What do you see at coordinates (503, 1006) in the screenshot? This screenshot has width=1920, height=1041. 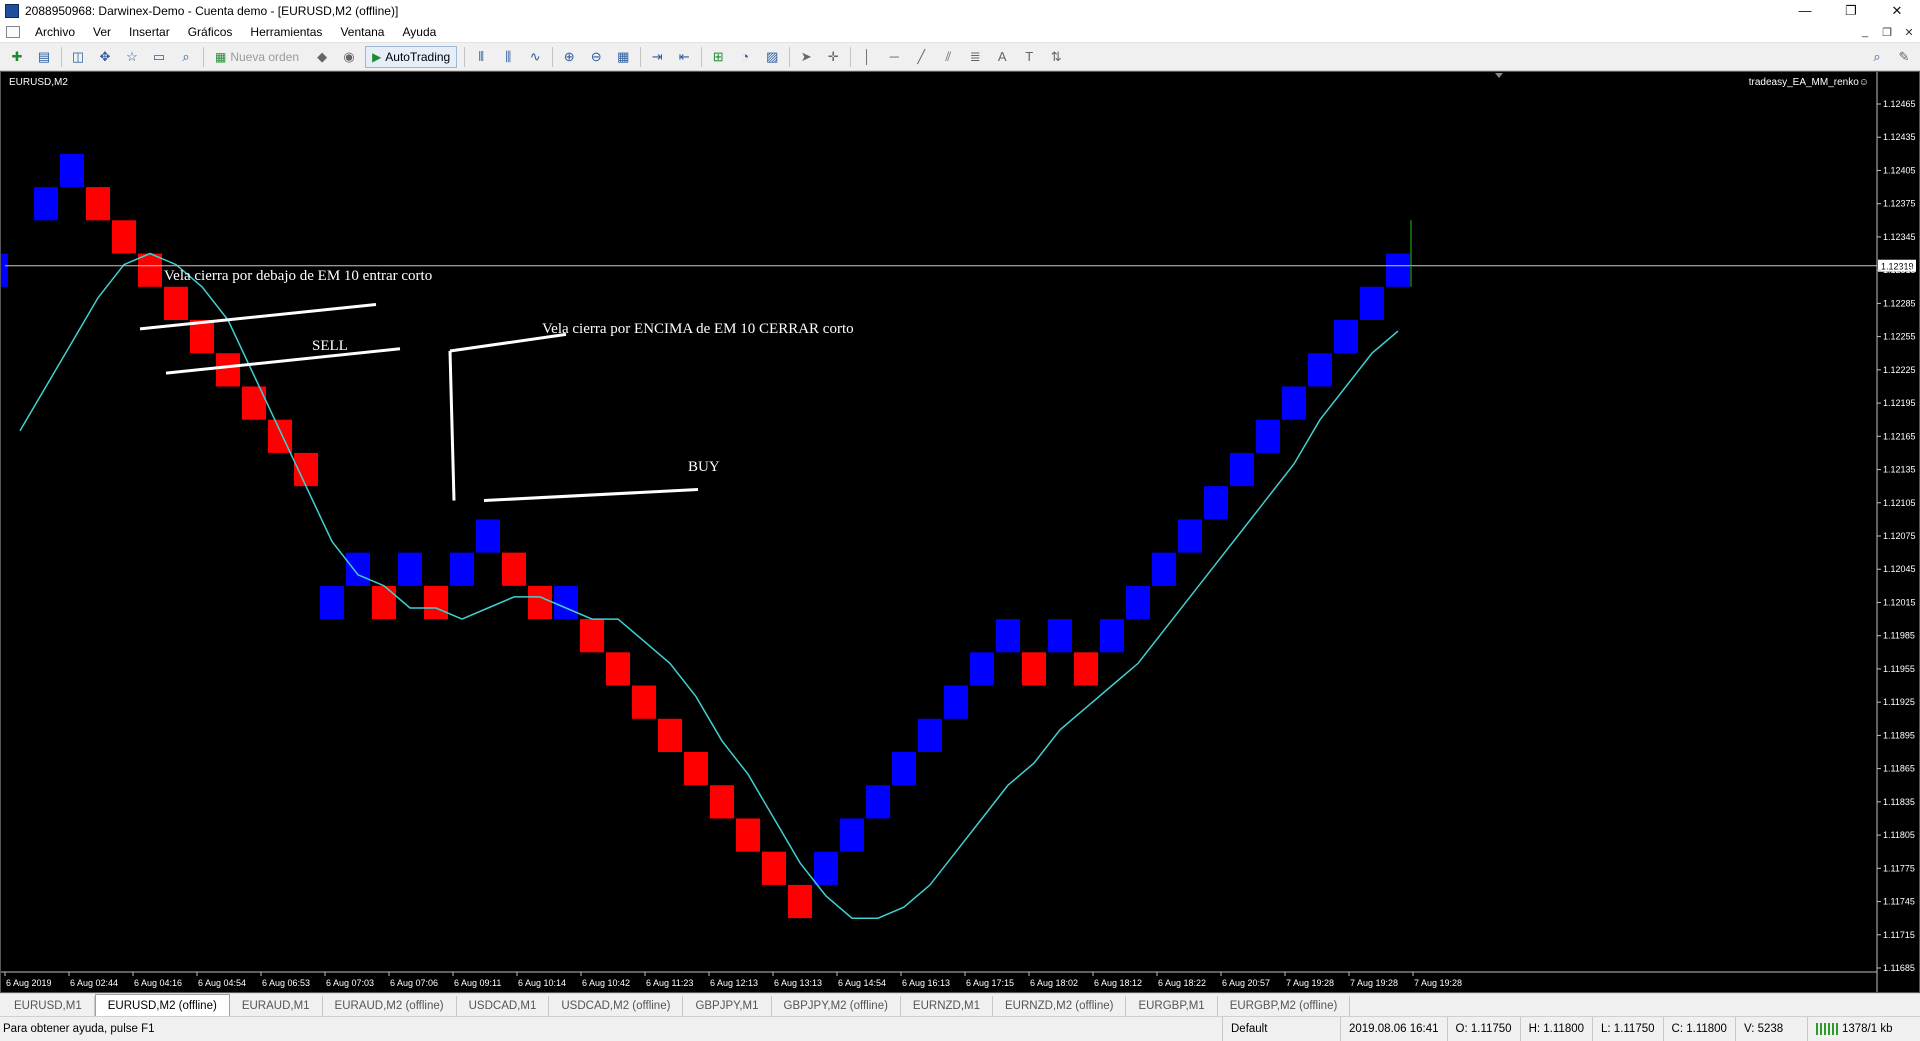 I see `tab-usdcad-m1: USDCAD,M1` at bounding box center [503, 1006].